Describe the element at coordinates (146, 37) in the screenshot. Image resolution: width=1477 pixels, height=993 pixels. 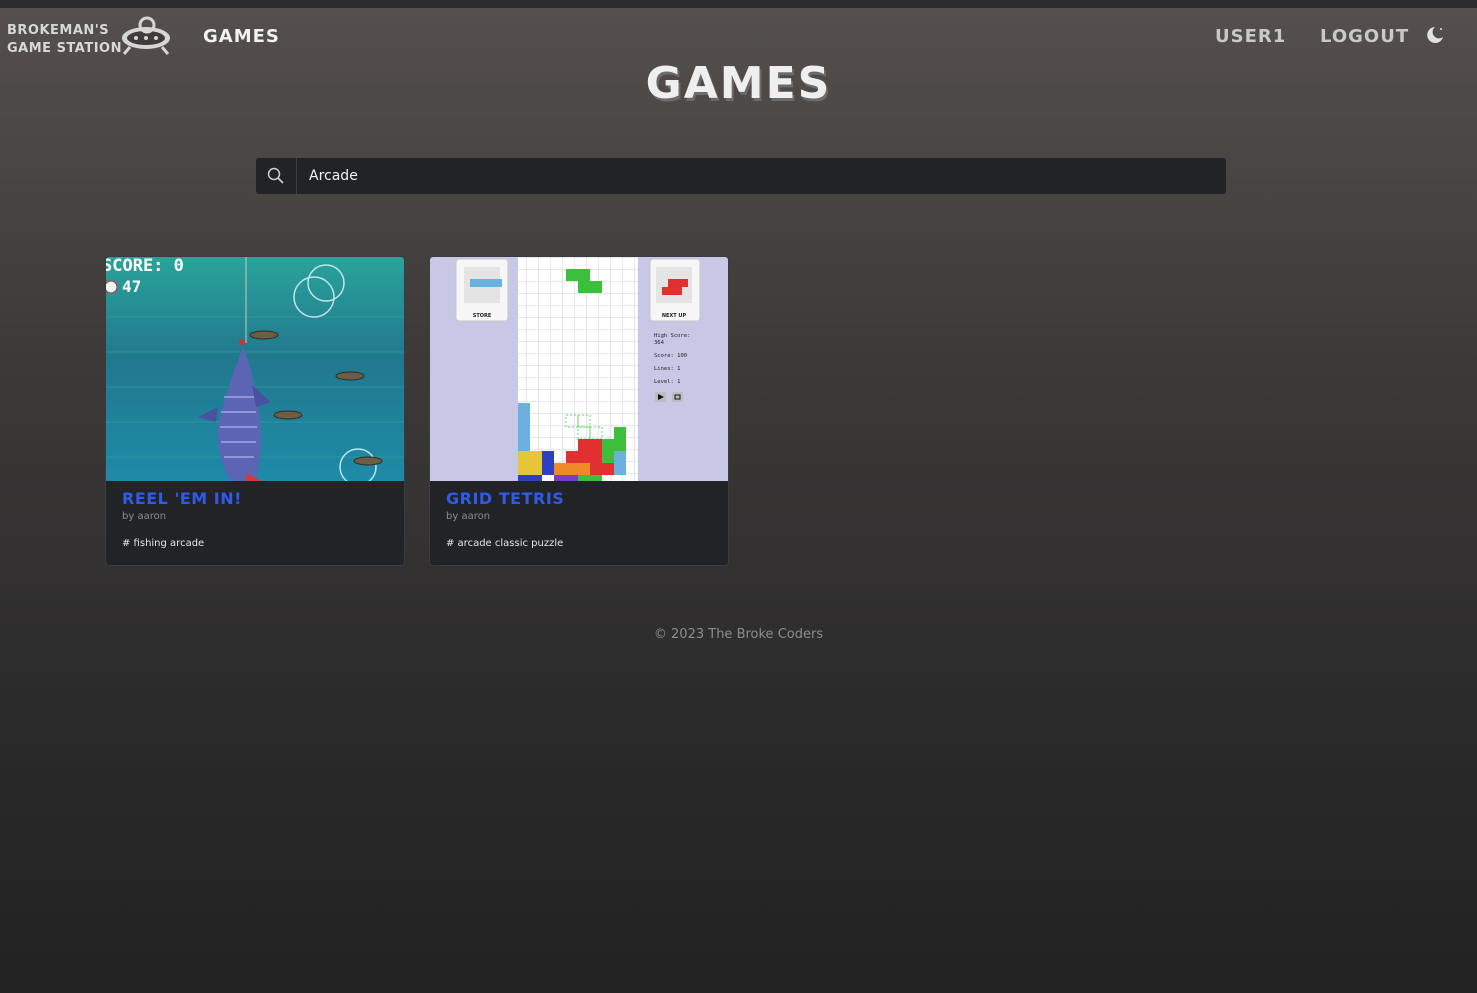
I see `spaceship-logo-icon` at that location.